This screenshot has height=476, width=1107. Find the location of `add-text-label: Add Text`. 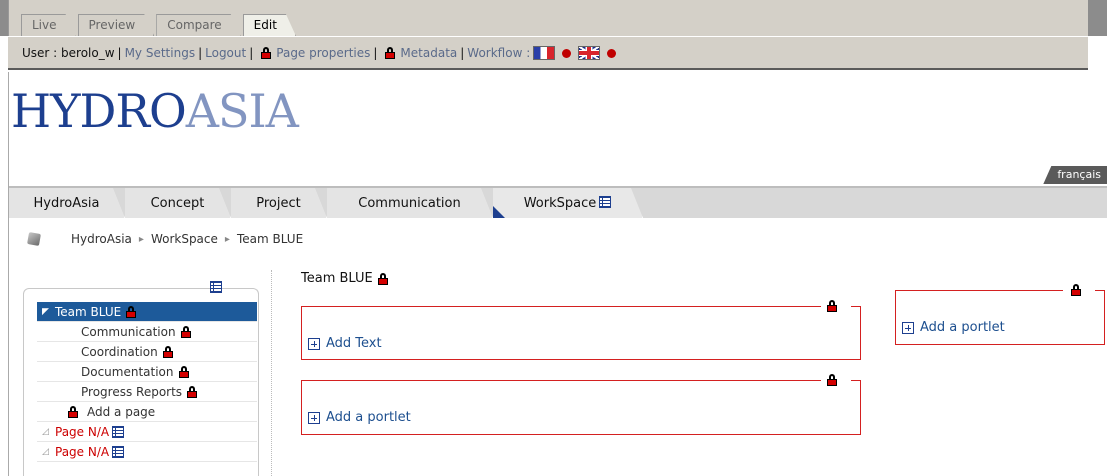

add-text-label: Add Text is located at coordinates (354, 343).